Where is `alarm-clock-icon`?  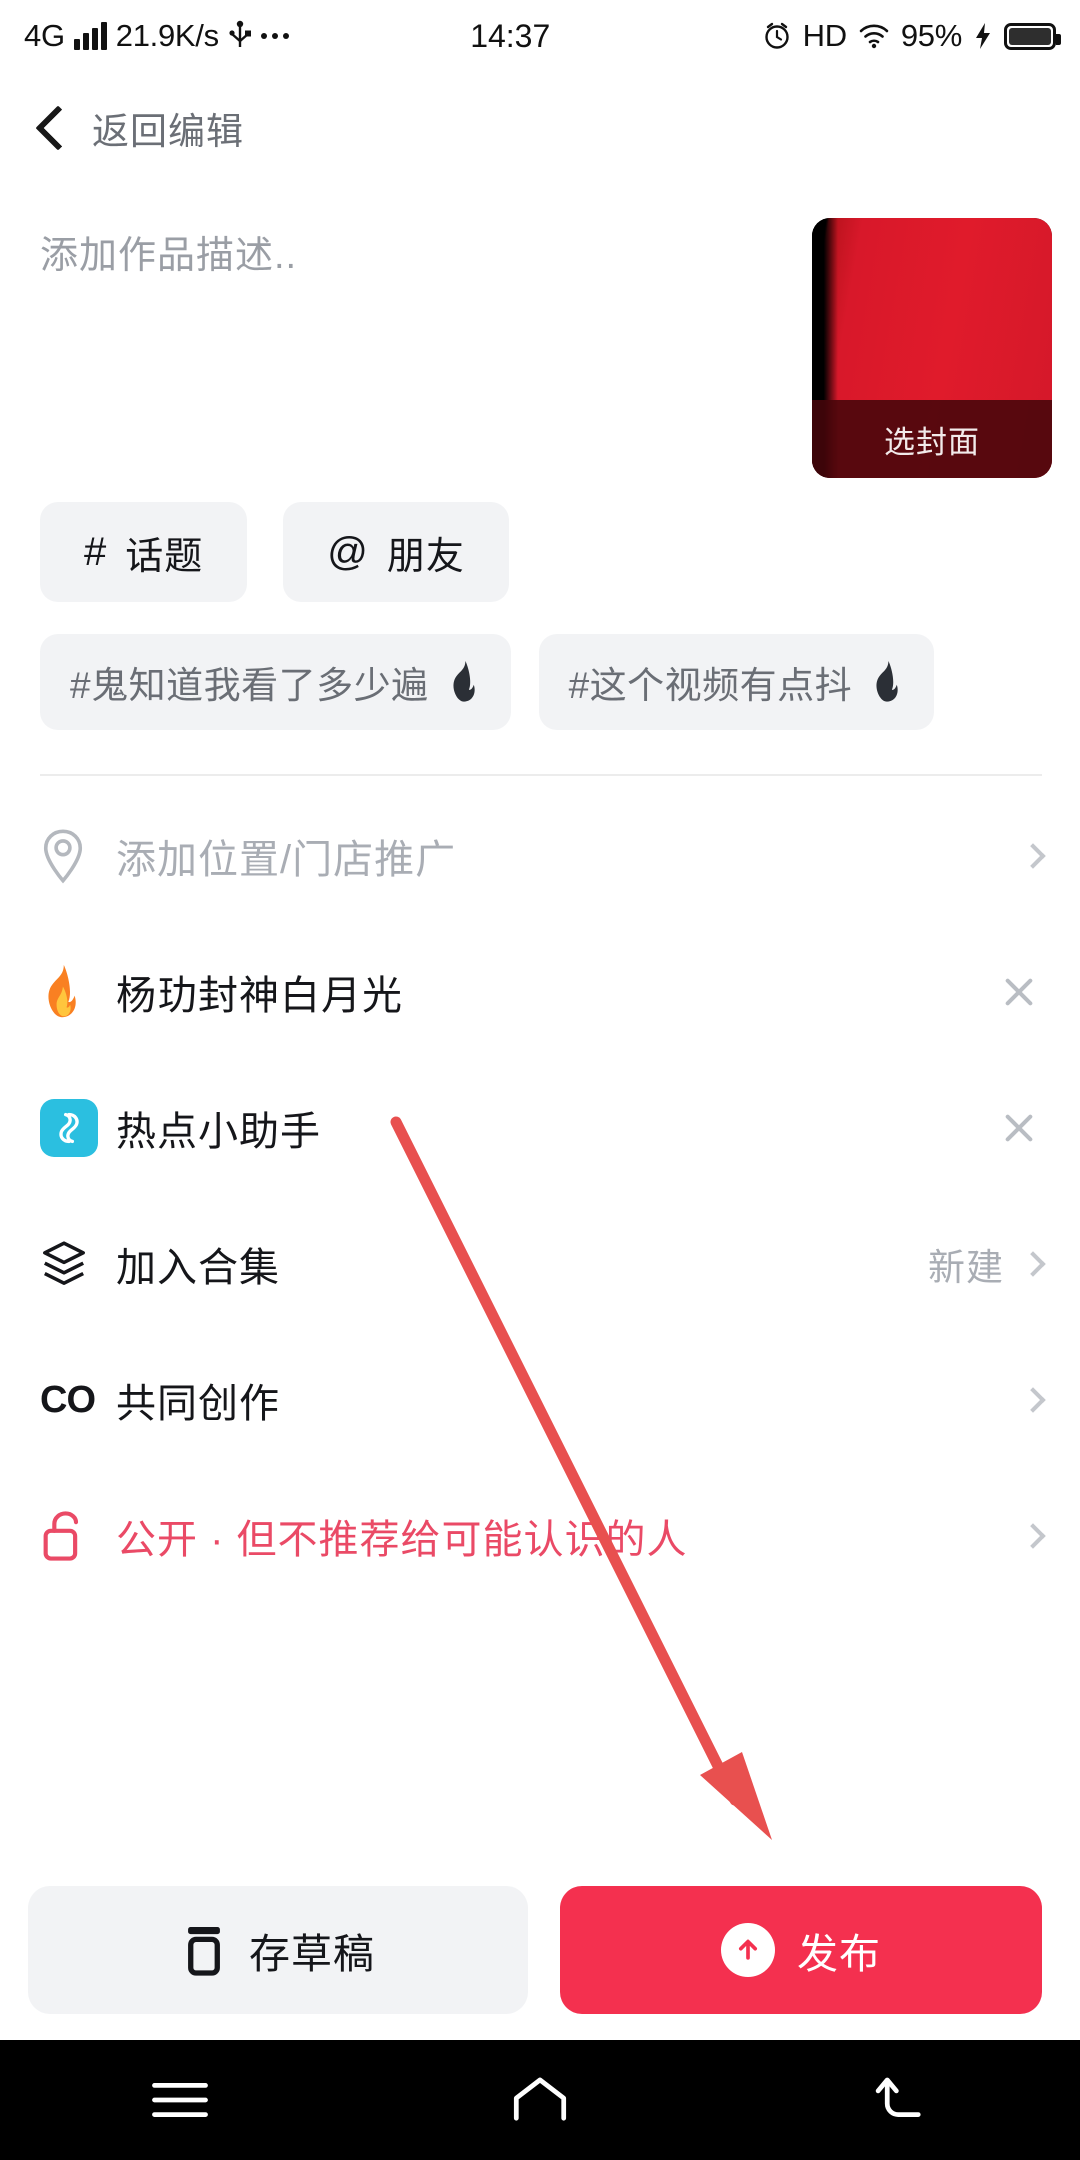
alarm-clock-icon is located at coordinates (776, 35).